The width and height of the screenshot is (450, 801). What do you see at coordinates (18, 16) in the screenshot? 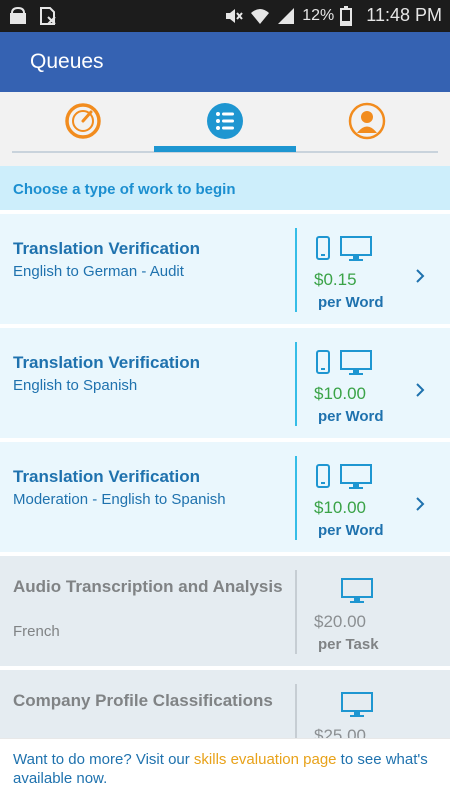
I see `store-icon` at bounding box center [18, 16].